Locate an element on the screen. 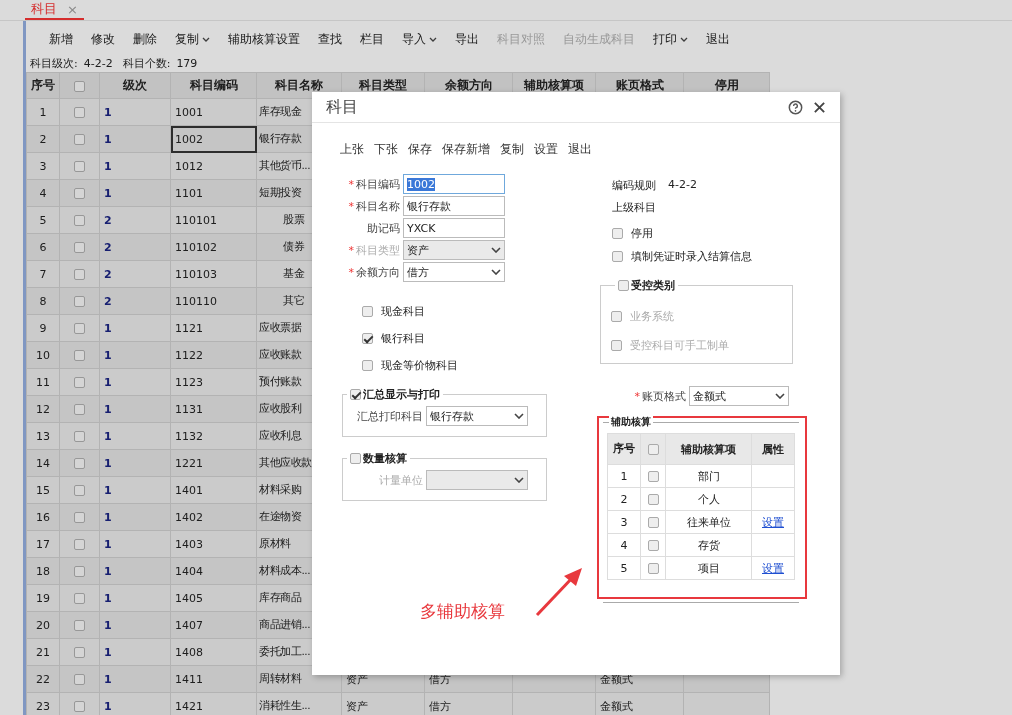 This screenshot has width=1012, height=715. table-cell: 6 is located at coordinates (43, 247).